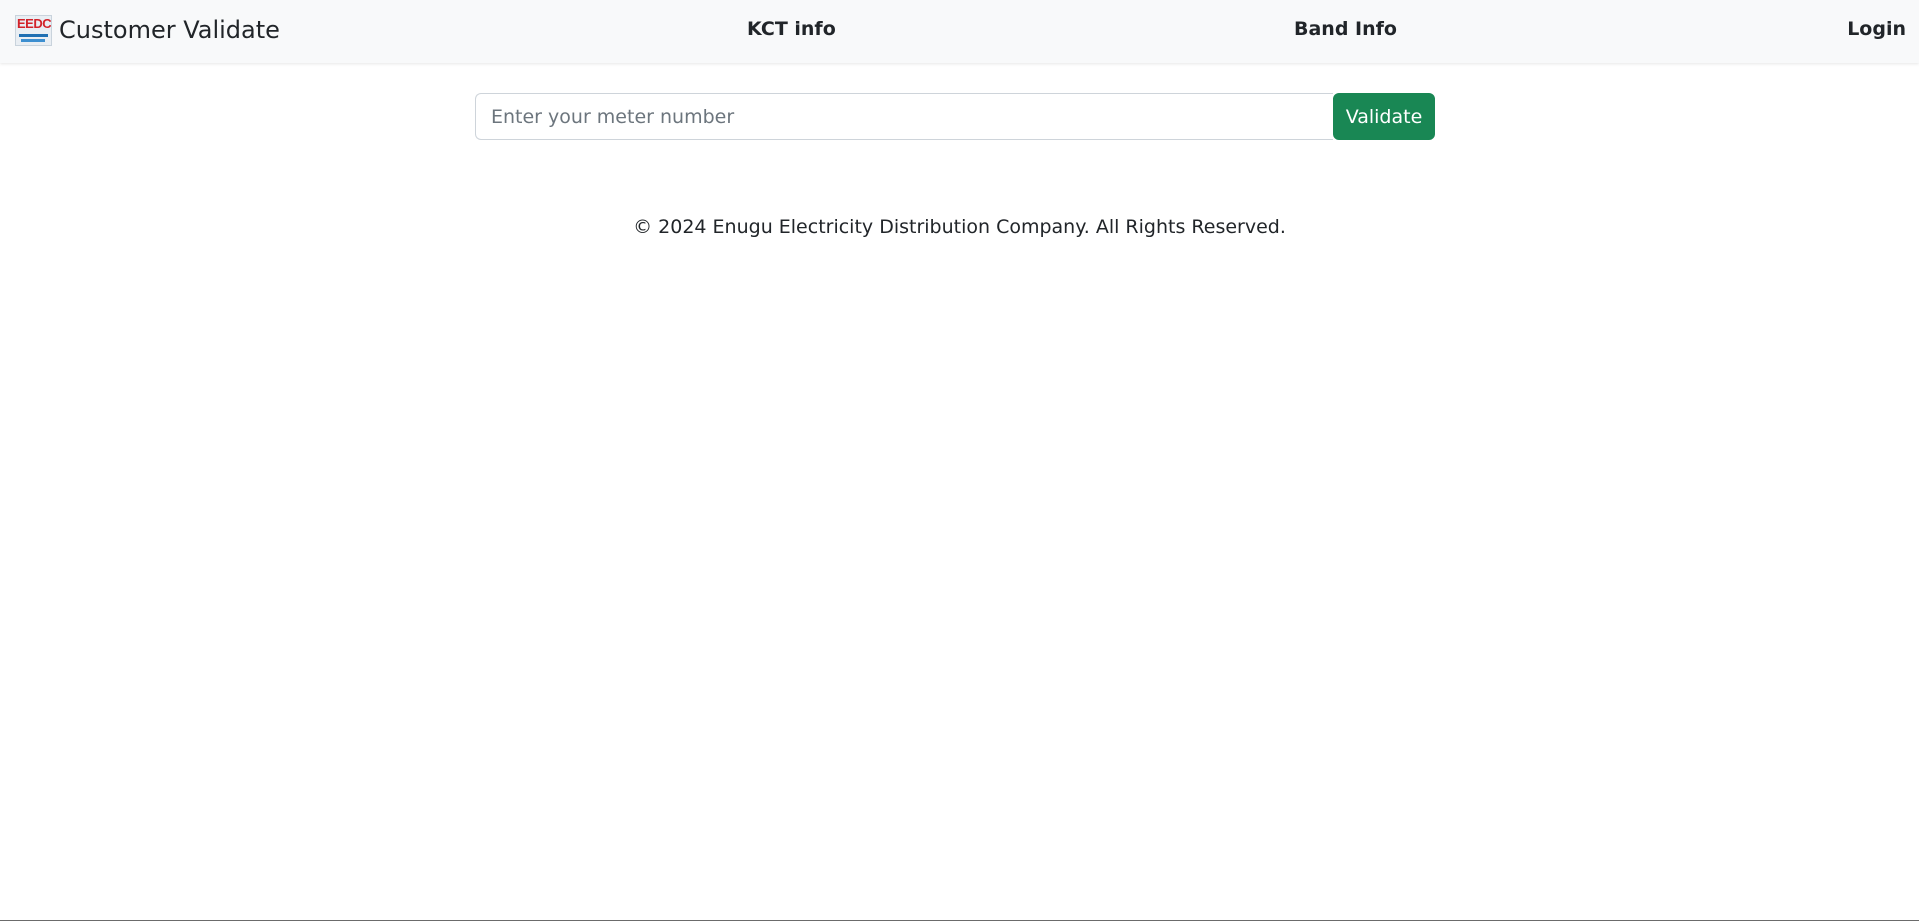  What do you see at coordinates (1384, 116) in the screenshot?
I see `validate-button: Validate` at bounding box center [1384, 116].